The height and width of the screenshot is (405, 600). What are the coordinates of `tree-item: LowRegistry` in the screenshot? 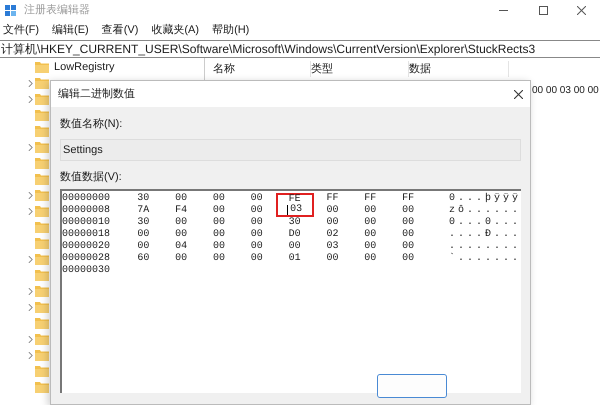 It's located at (84, 67).